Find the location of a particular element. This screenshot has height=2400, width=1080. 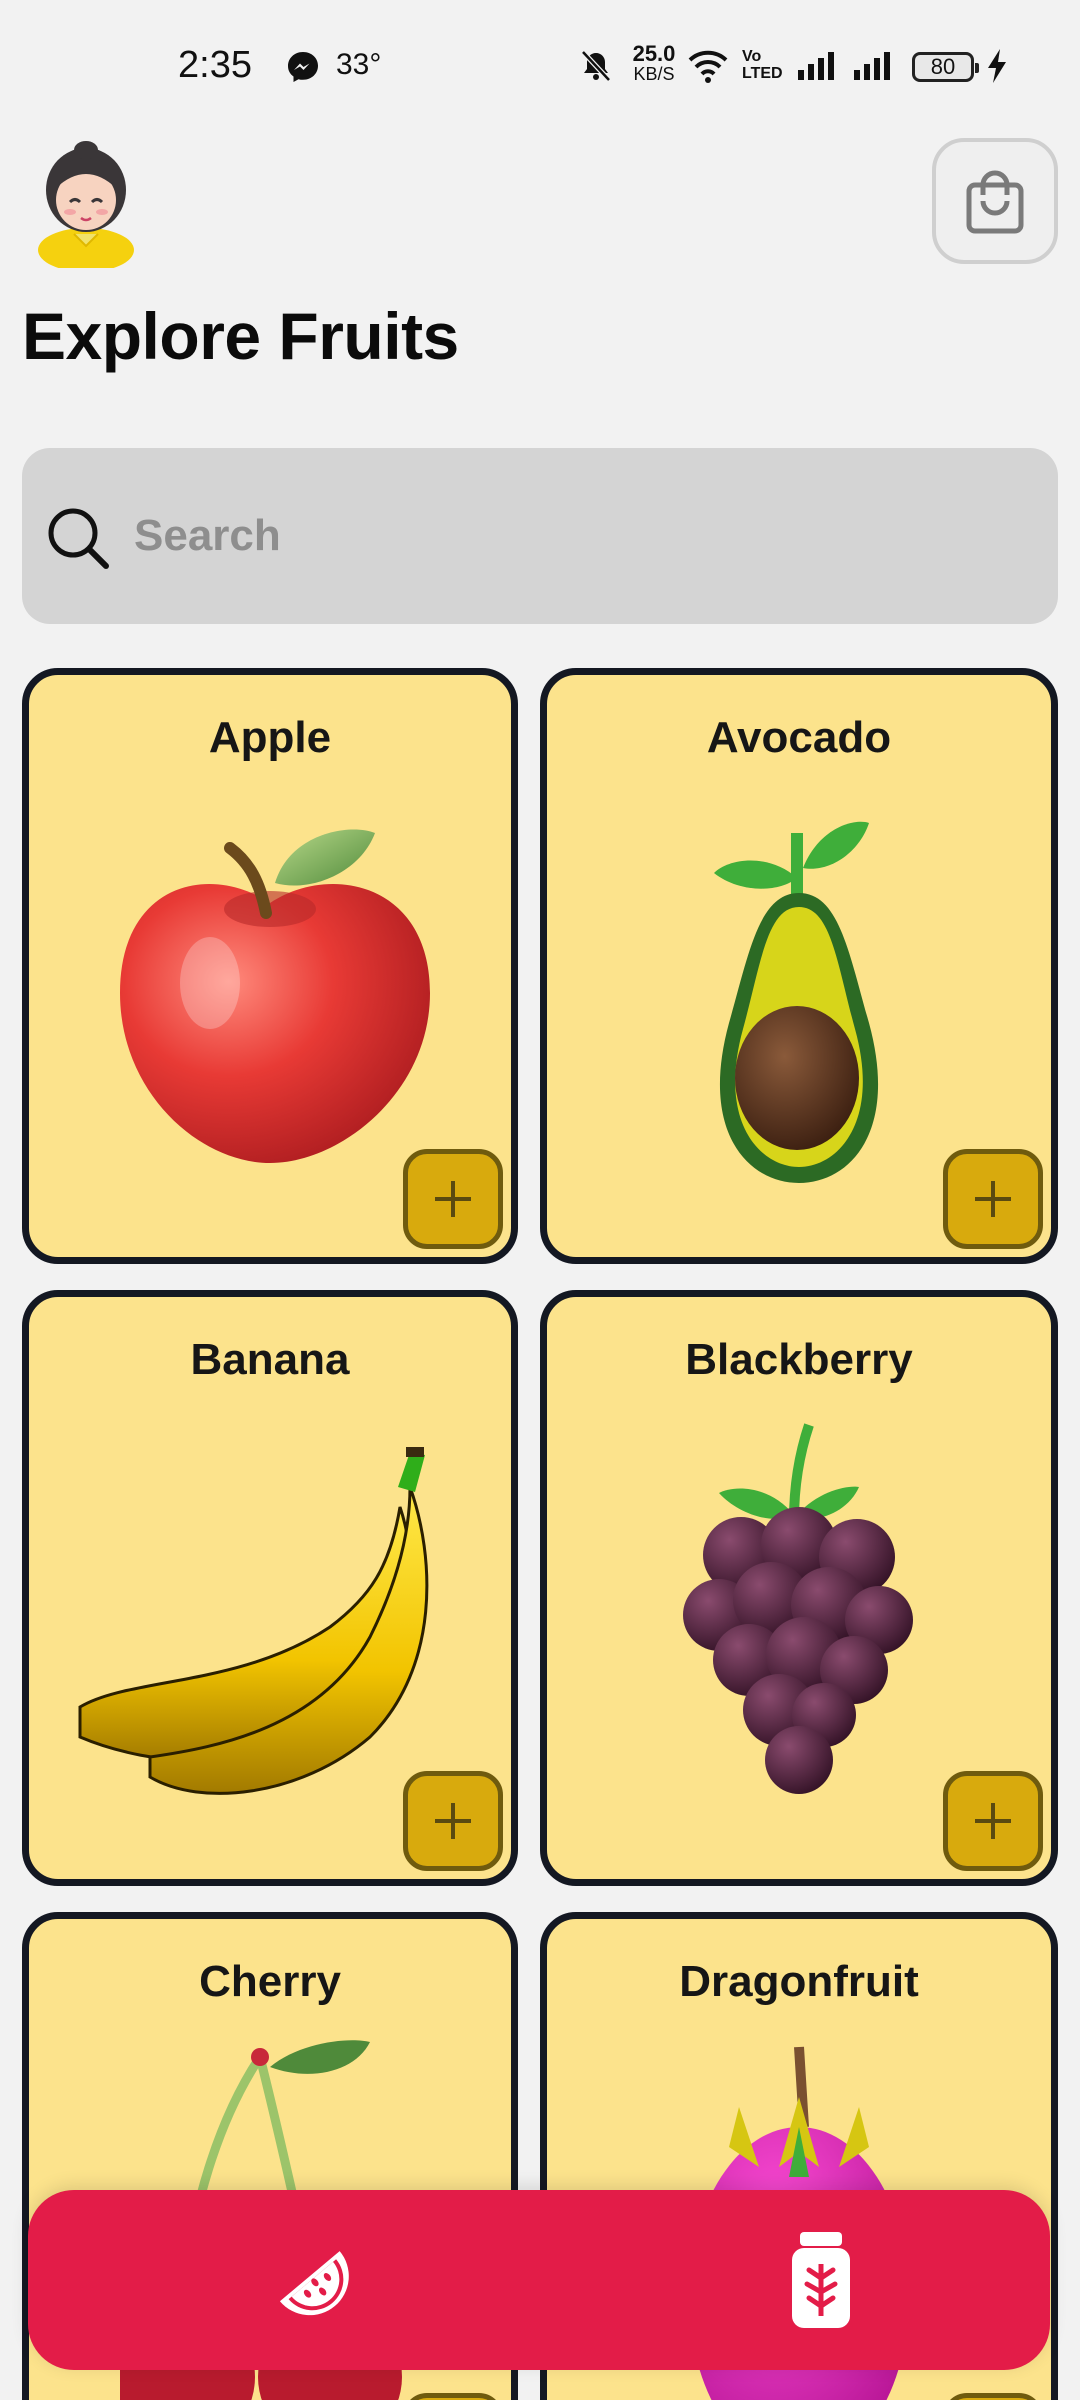

banana-image is located at coordinates (253, 1621).